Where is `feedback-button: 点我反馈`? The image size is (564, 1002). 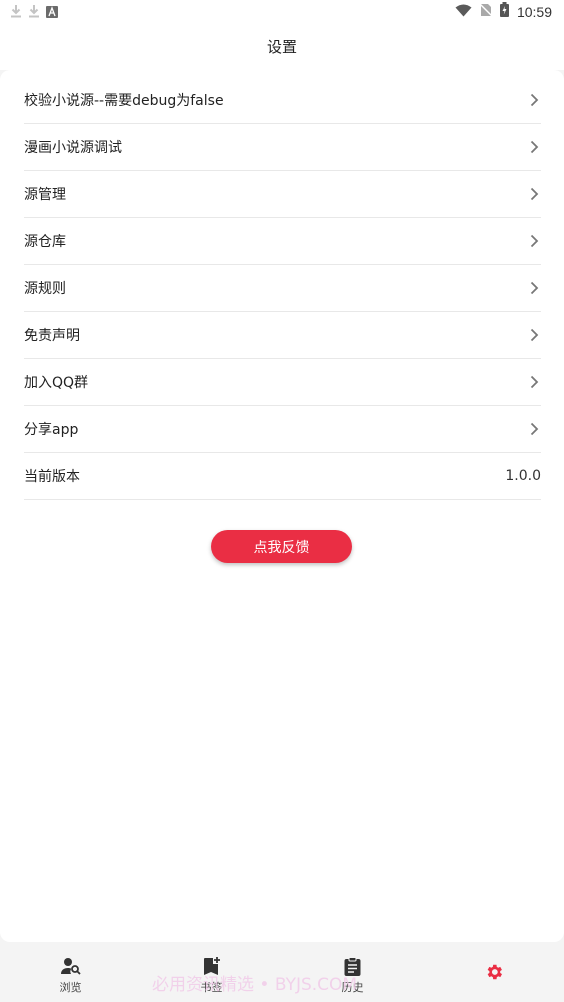
feedback-button: 点我反馈 is located at coordinates (281, 546).